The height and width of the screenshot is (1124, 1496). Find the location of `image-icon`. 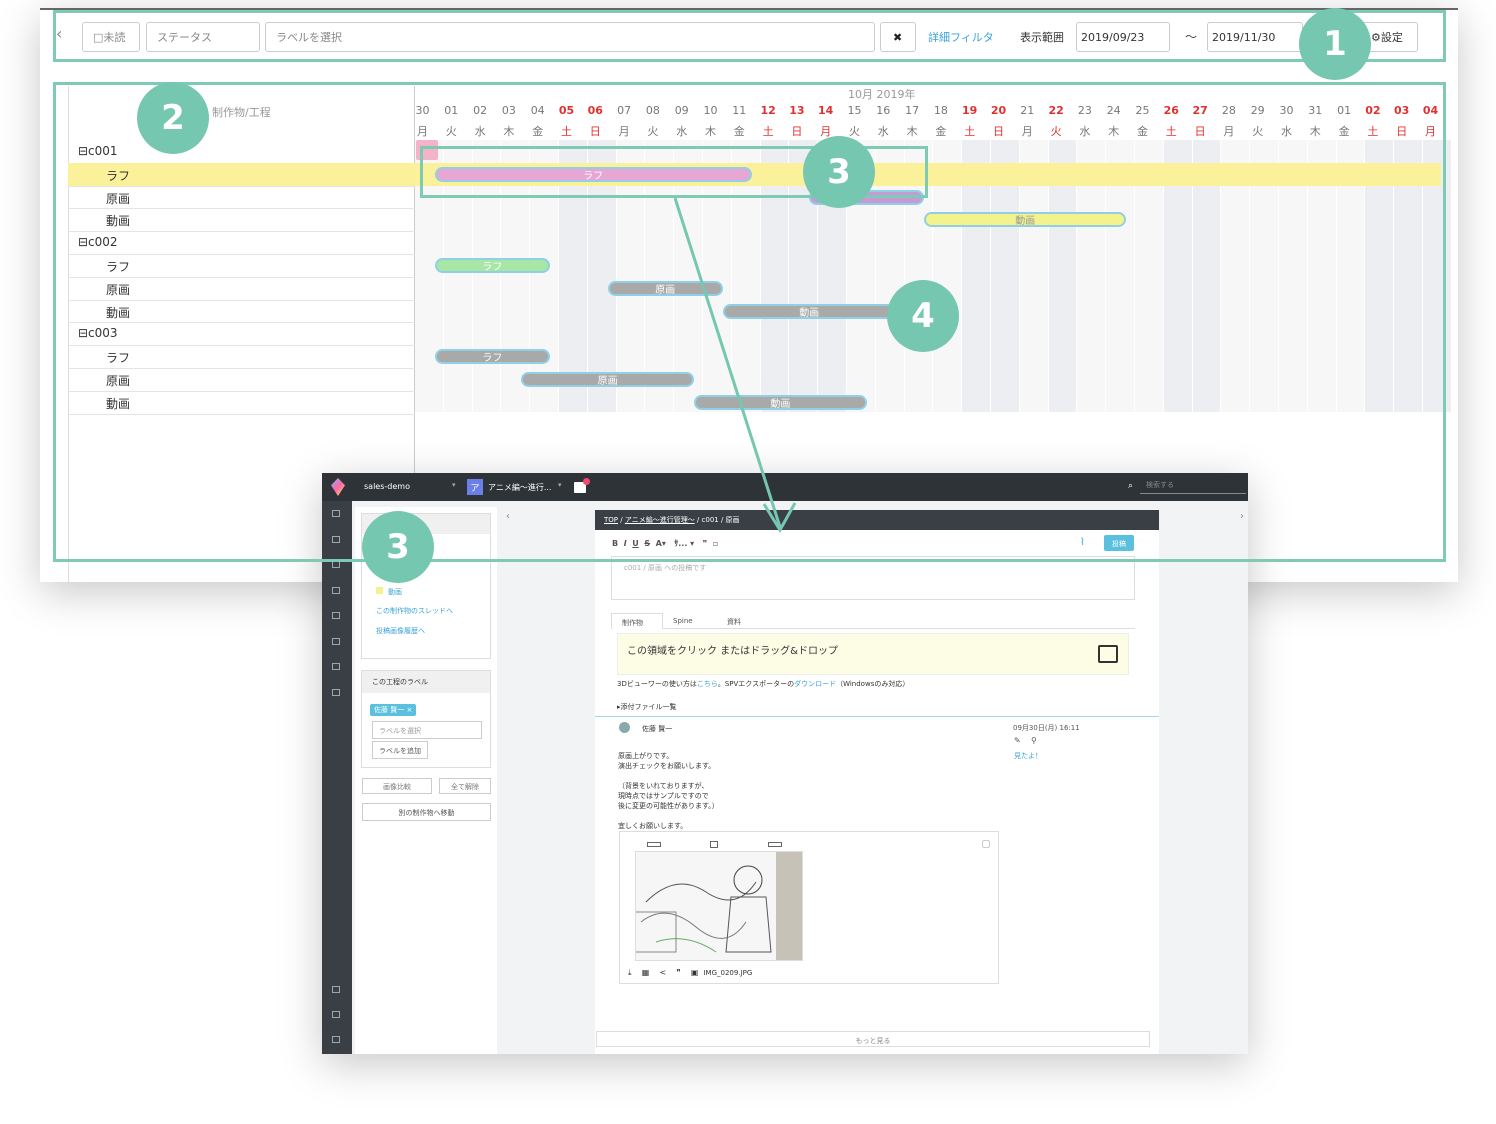

image-icon is located at coordinates (336, 615).